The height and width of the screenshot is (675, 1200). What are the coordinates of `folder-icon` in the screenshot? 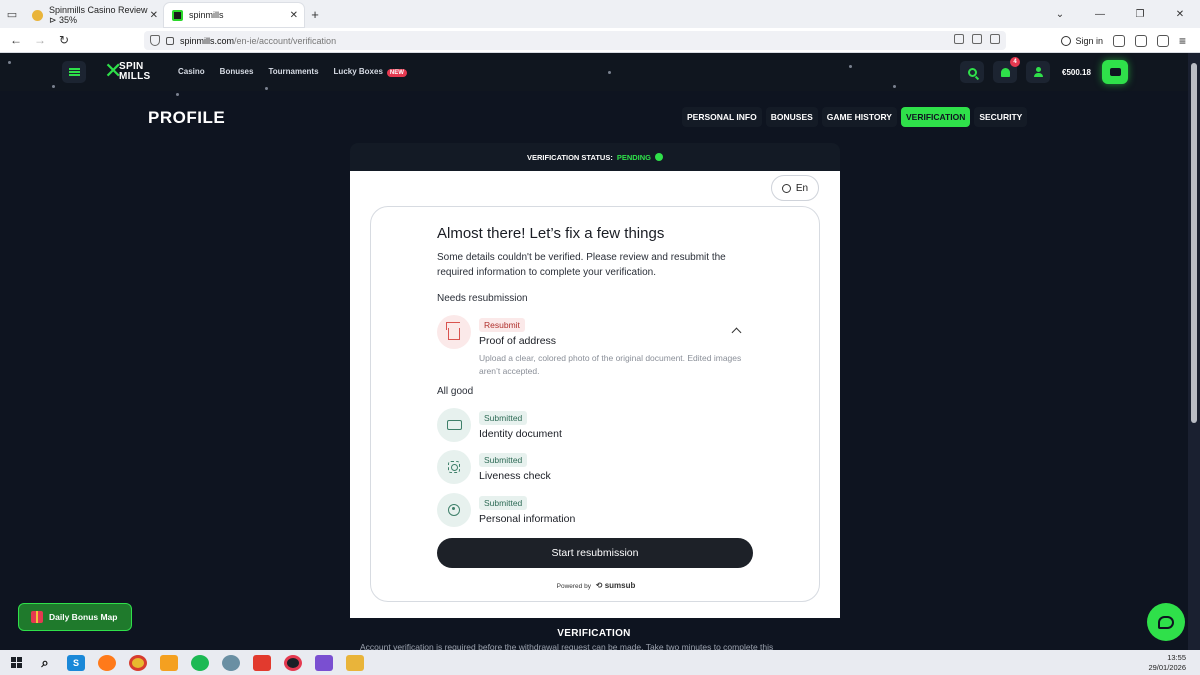 It's located at (355, 662).